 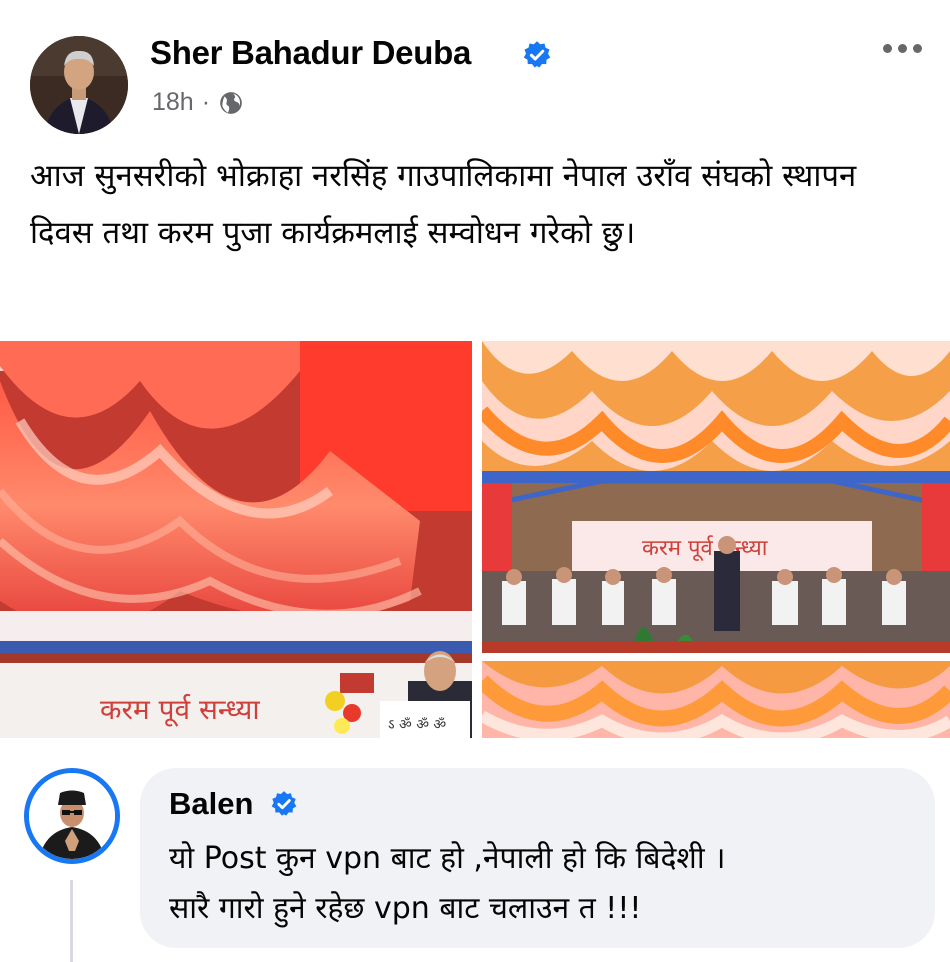 What do you see at coordinates (211, 804) in the screenshot?
I see `commenter-name: Balen` at bounding box center [211, 804].